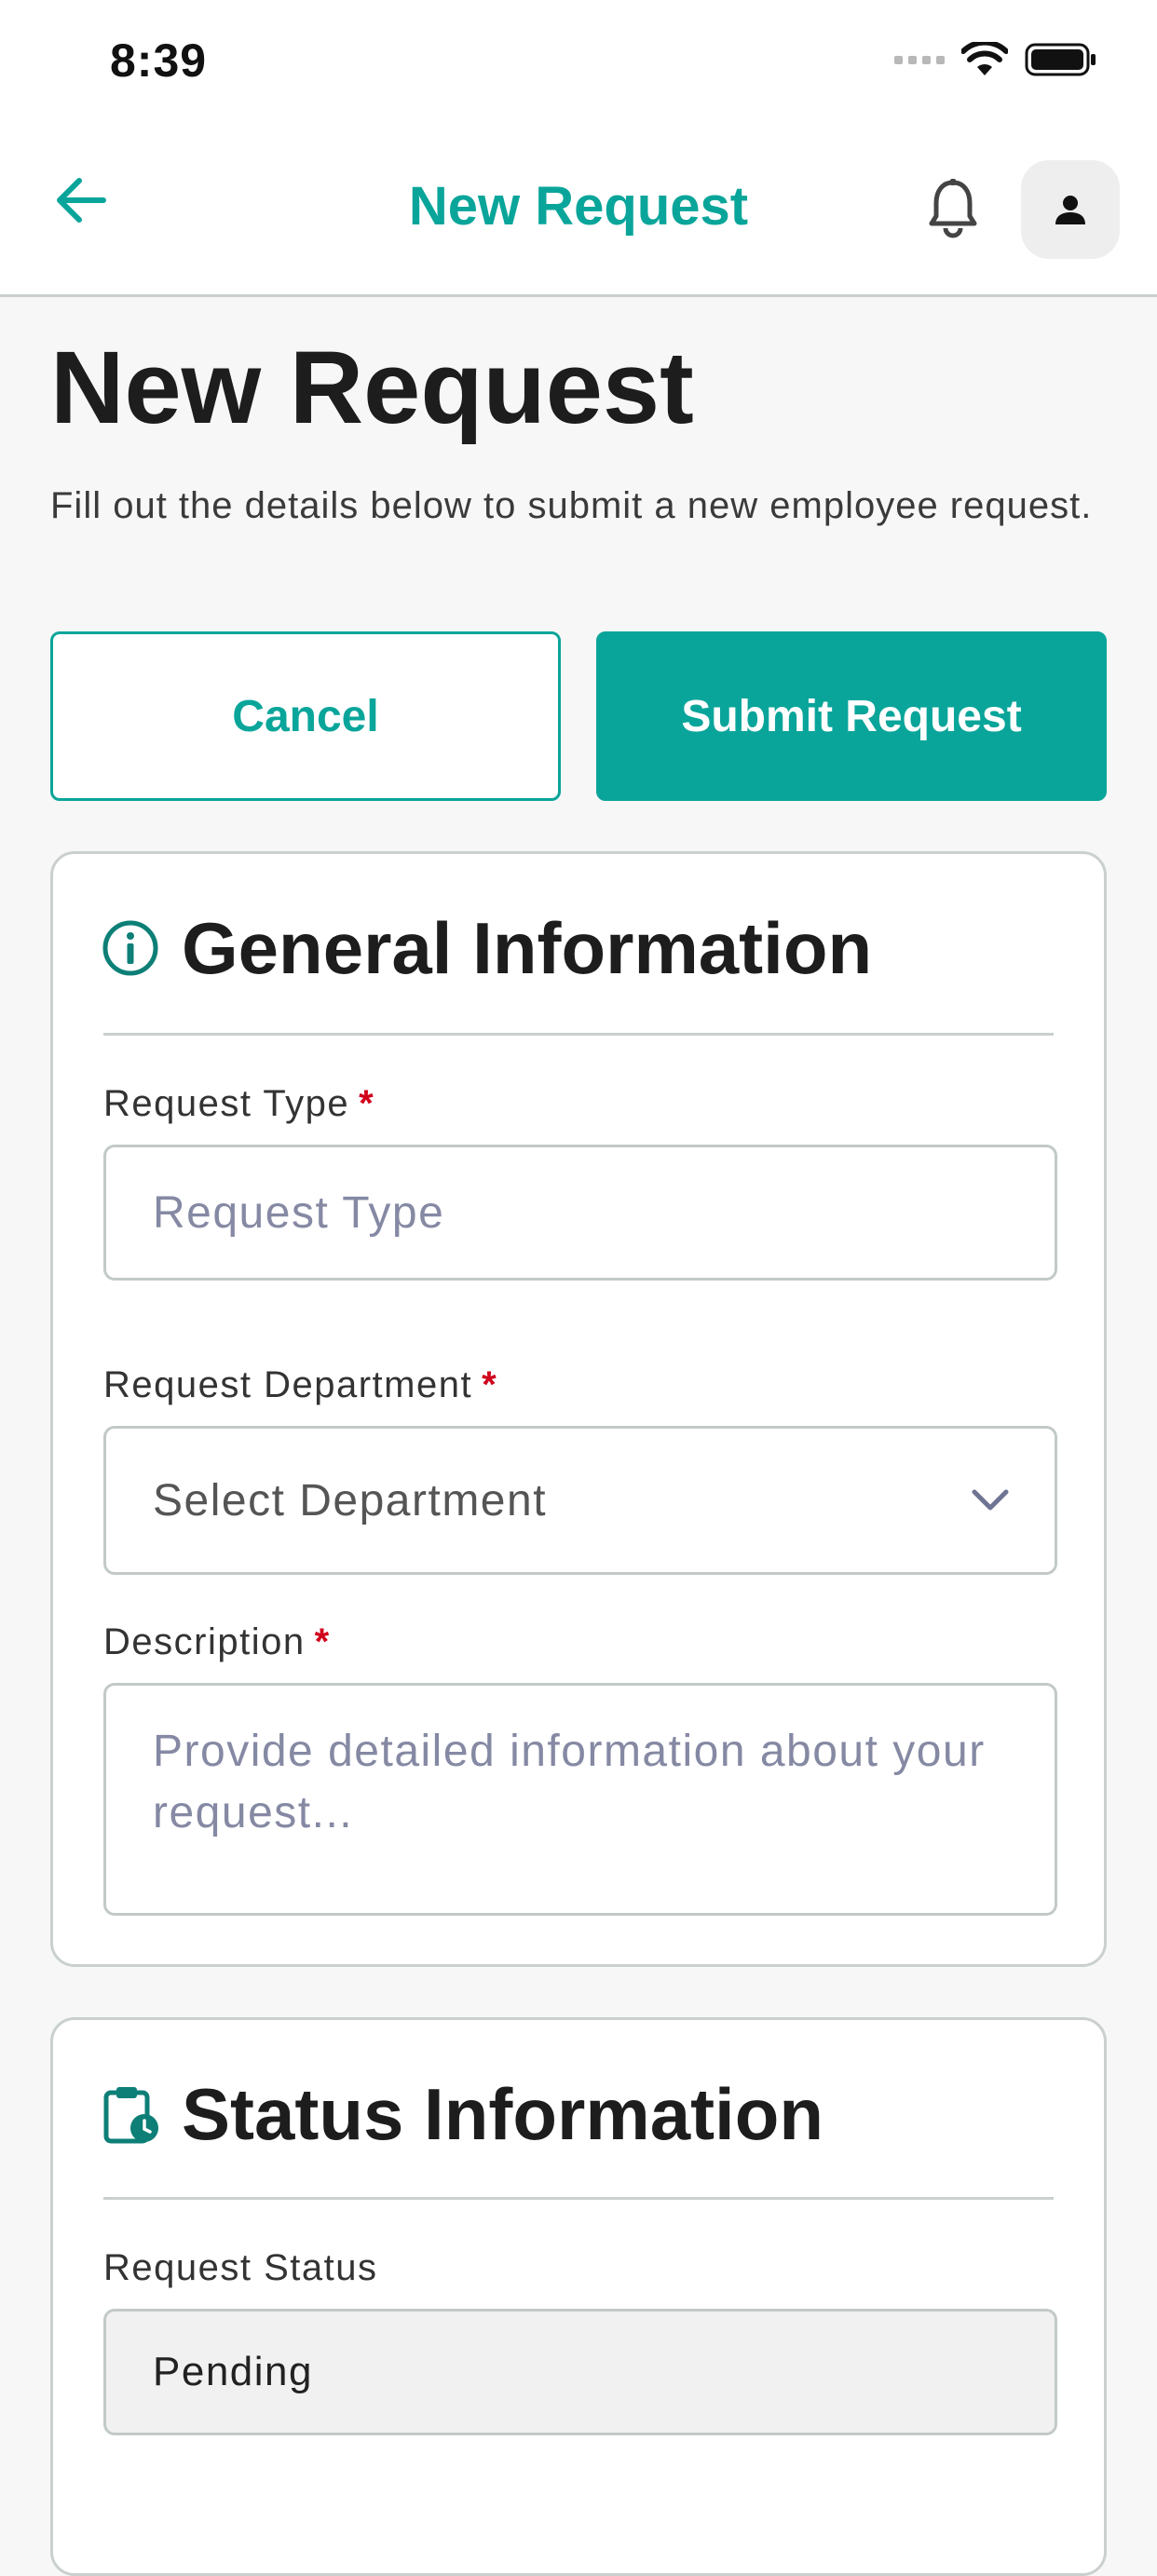 The height and width of the screenshot is (2576, 1157). Describe the element at coordinates (580, 1213) in the screenshot. I see `request-type-input: Request Type` at that location.